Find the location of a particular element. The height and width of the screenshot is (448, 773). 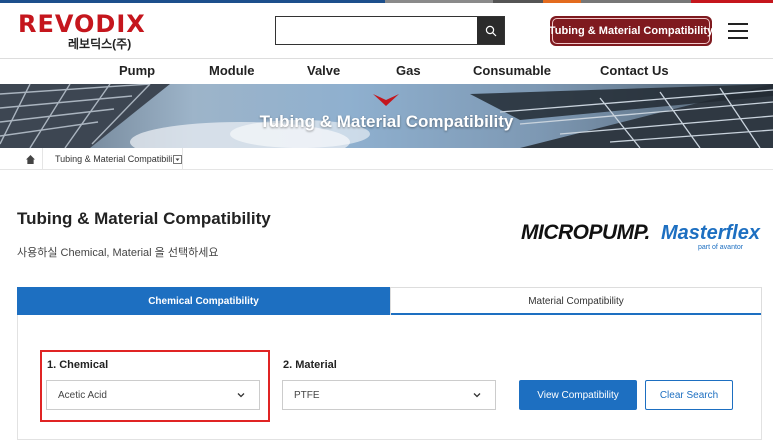

nav-item-pump: Pump is located at coordinates (137, 70).